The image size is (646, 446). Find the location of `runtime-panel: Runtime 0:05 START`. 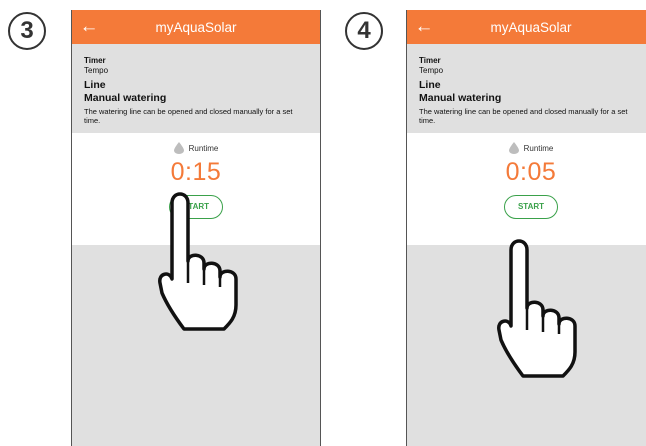

runtime-panel: Runtime 0:05 START is located at coordinates (526, 189).